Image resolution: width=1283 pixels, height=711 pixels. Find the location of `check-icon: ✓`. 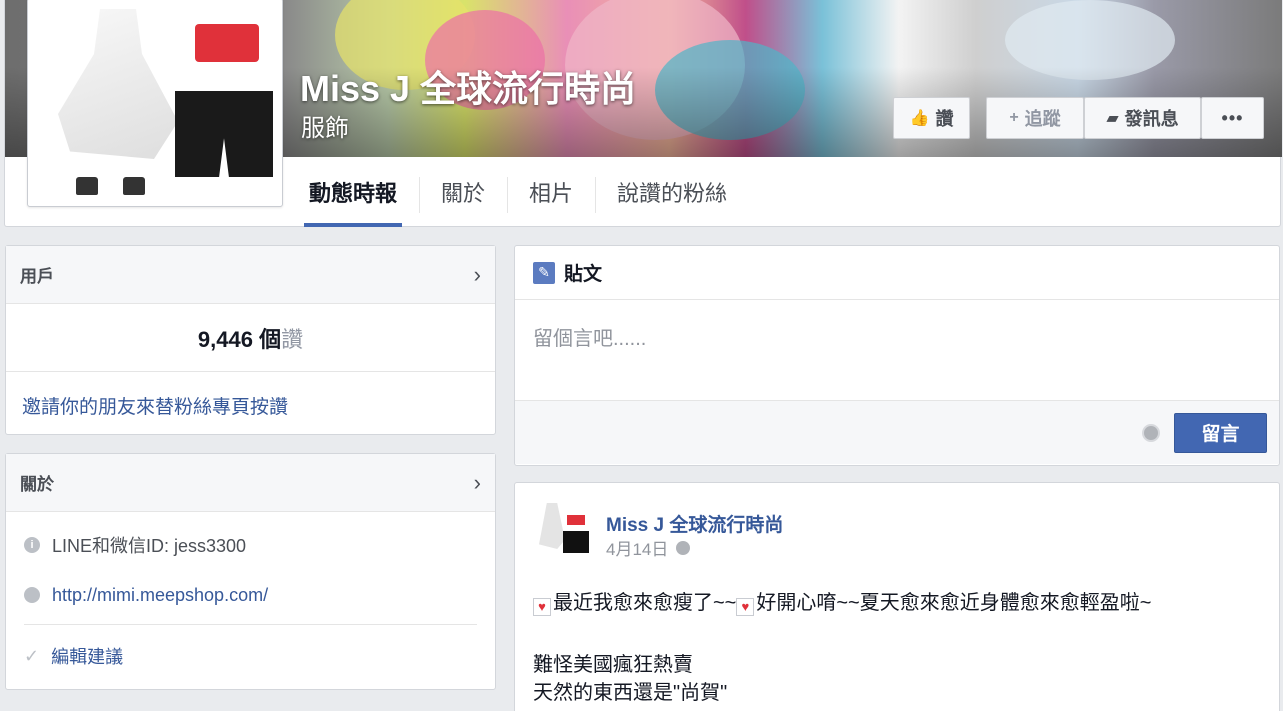

check-icon: ✓ is located at coordinates (32, 655).